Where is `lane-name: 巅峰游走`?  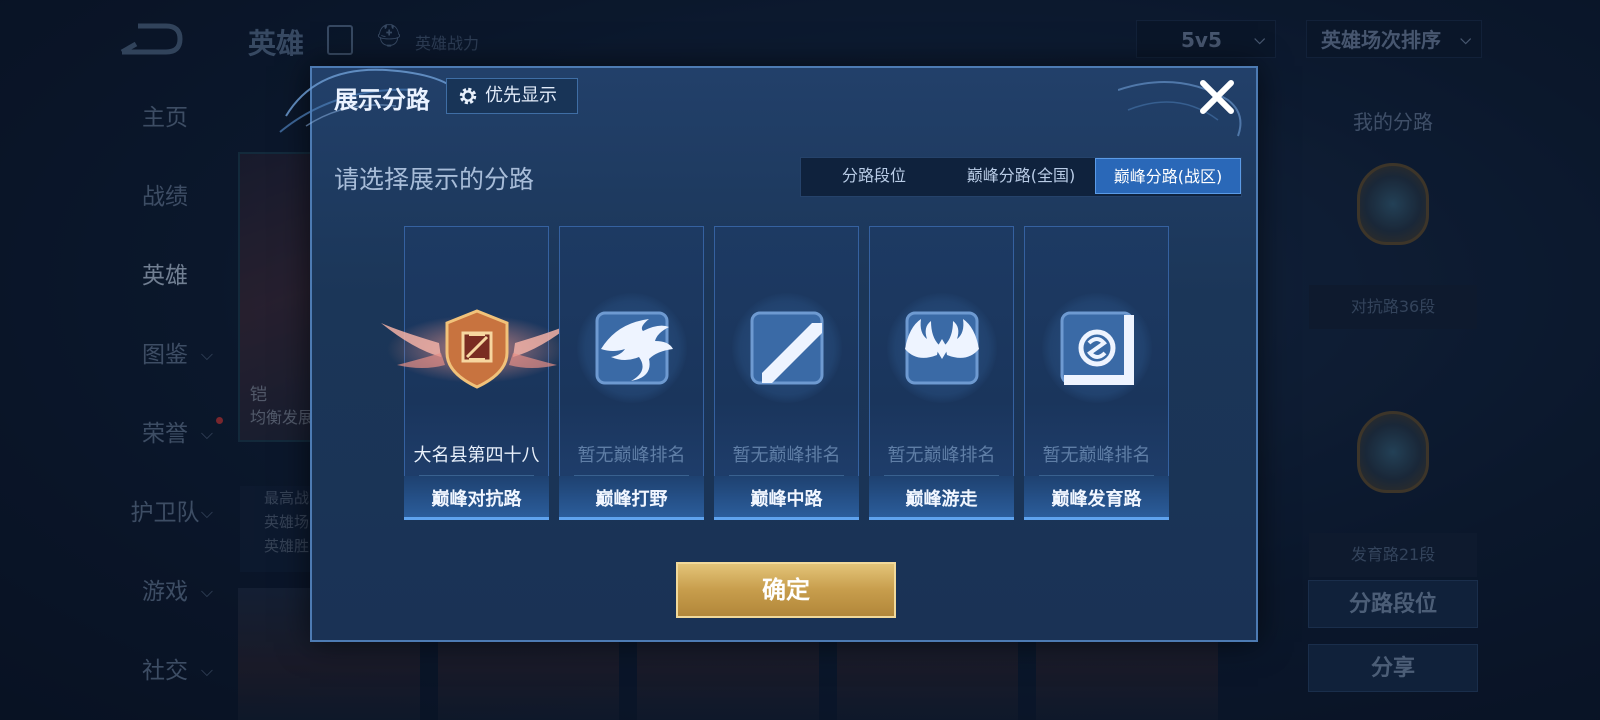 lane-name: 巅峰游走 is located at coordinates (941, 499).